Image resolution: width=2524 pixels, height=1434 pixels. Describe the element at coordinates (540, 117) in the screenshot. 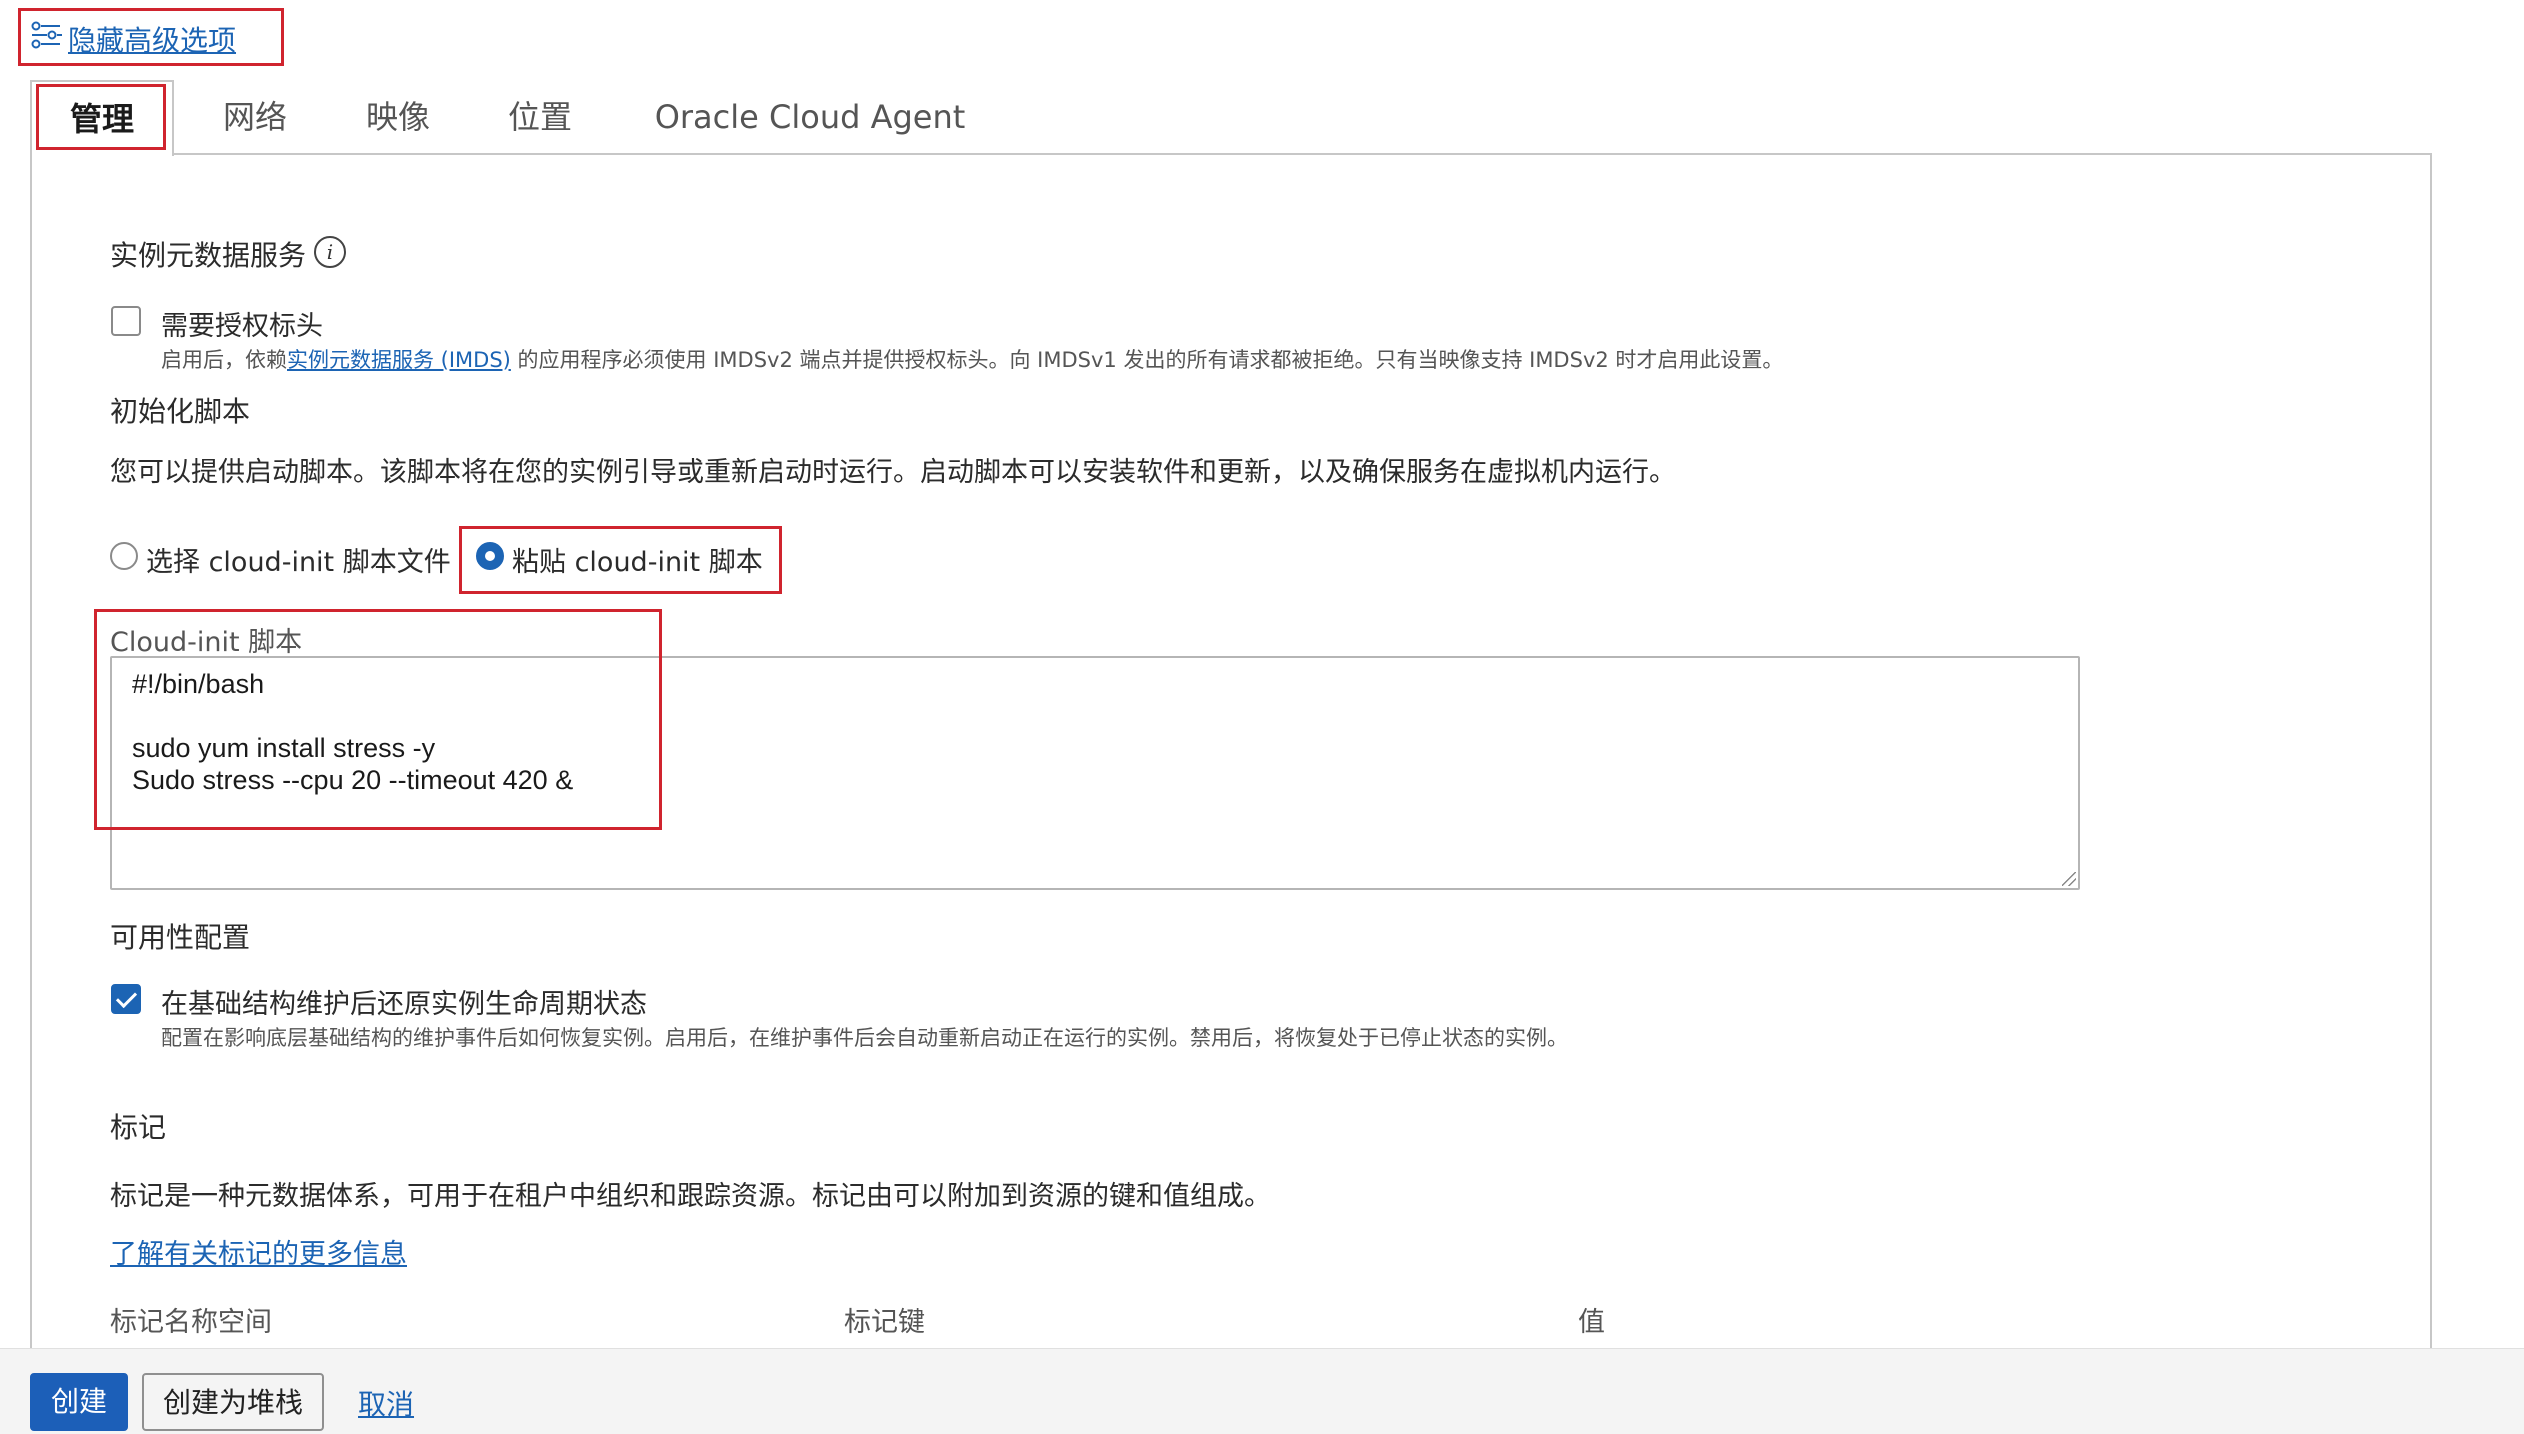

I see `tab-placement: 位置` at that location.